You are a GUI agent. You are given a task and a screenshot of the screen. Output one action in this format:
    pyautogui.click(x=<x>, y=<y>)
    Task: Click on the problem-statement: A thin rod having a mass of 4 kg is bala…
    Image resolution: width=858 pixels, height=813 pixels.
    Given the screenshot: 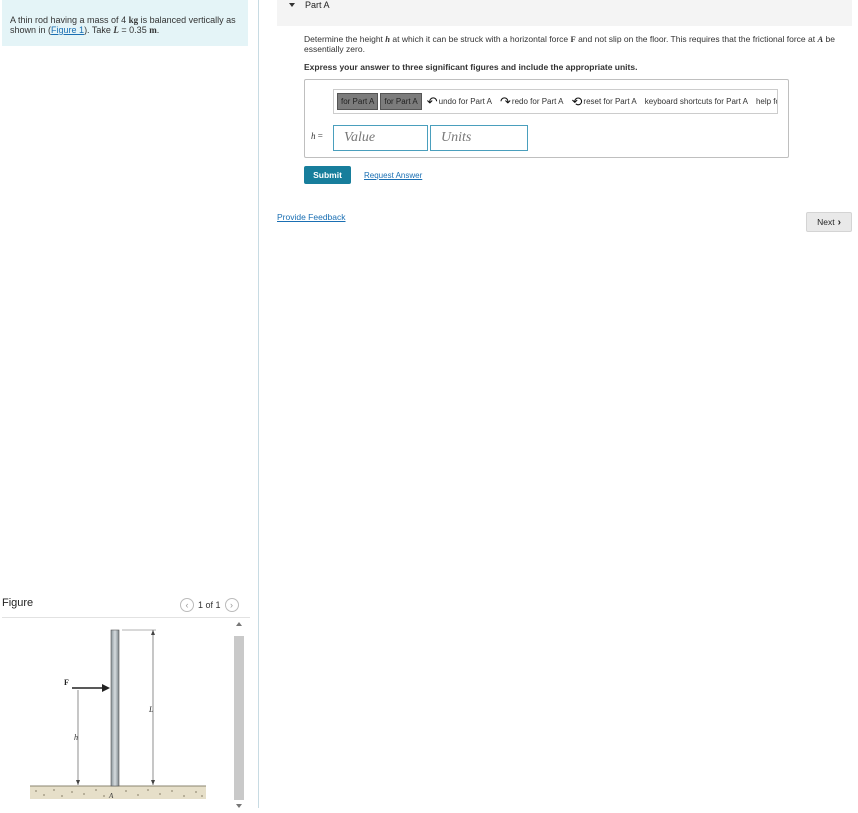 What is the action you would take?
    pyautogui.click(x=125, y=23)
    